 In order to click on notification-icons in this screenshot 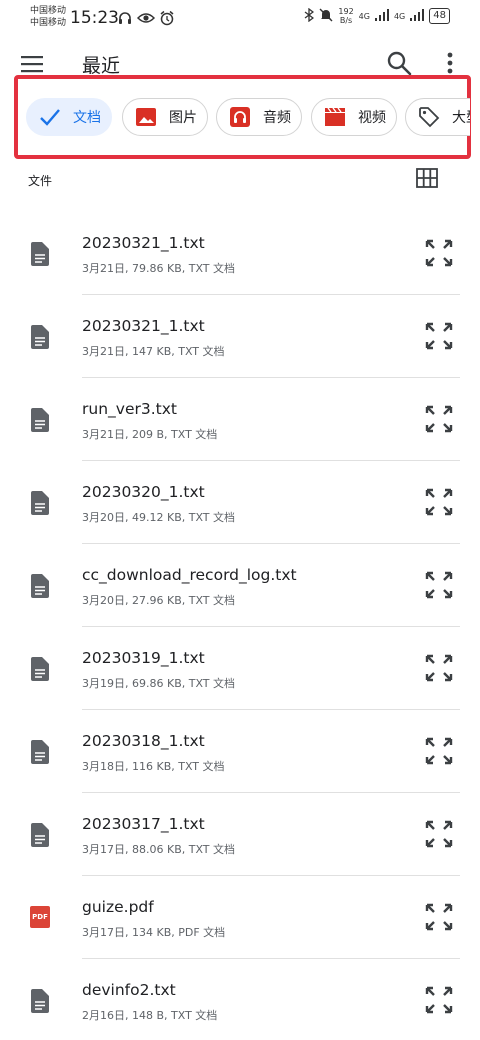, I will do `click(146, 20)`.